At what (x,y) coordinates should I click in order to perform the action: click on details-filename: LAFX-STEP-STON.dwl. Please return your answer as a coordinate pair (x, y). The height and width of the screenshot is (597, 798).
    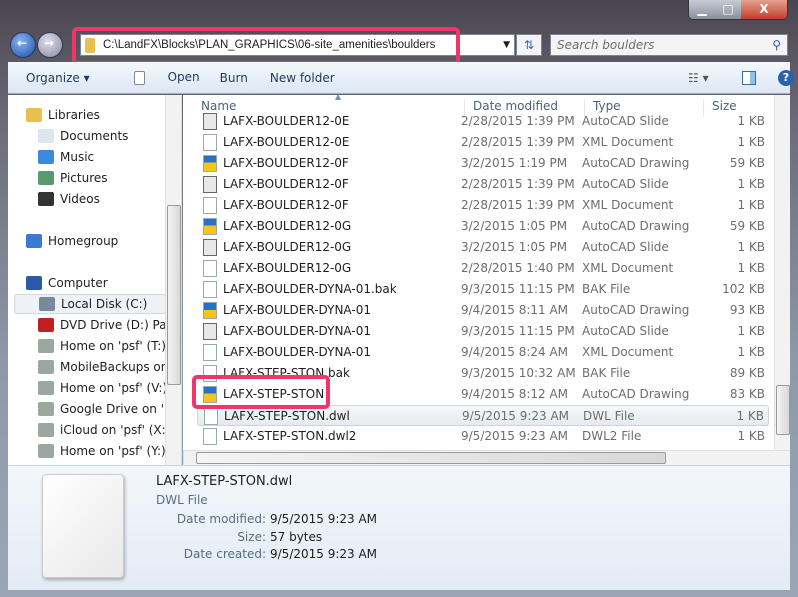
    Looking at the image, I should click on (224, 481).